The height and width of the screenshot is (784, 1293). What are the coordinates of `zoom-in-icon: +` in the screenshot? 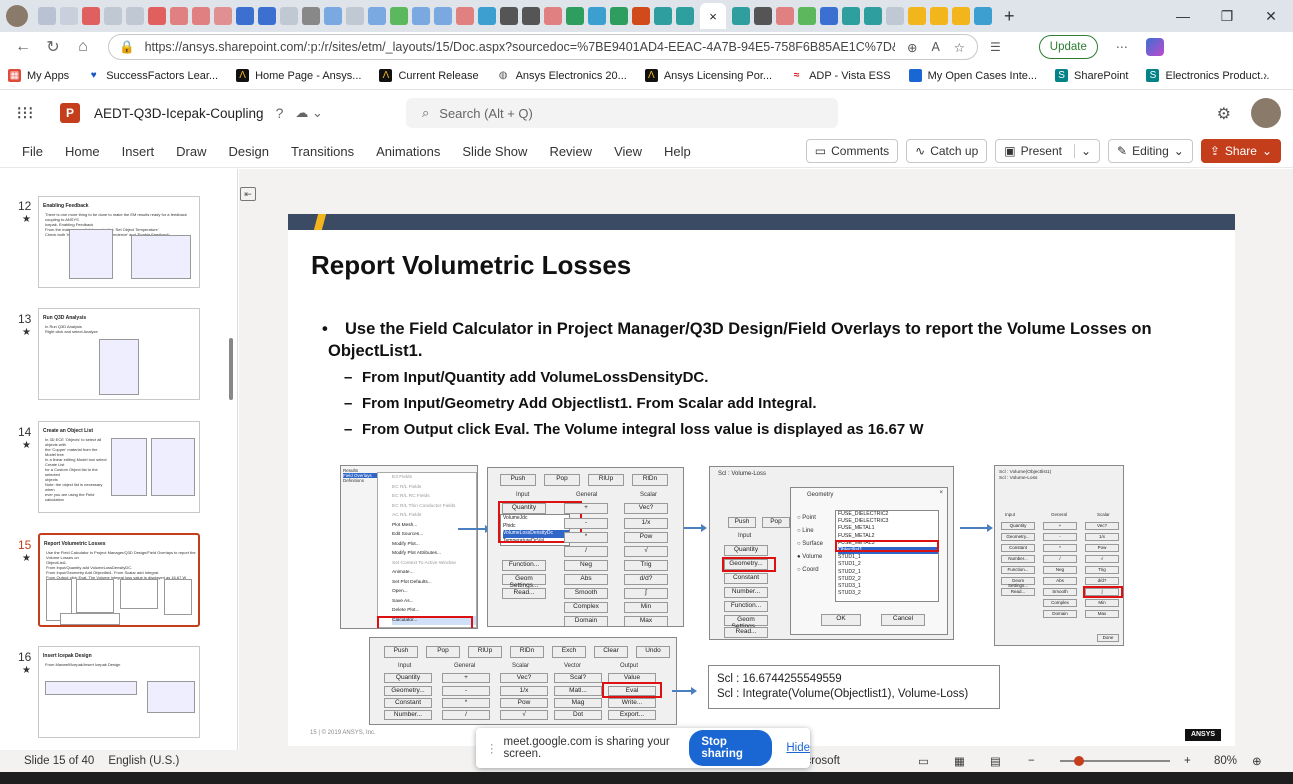 It's located at (1187, 761).